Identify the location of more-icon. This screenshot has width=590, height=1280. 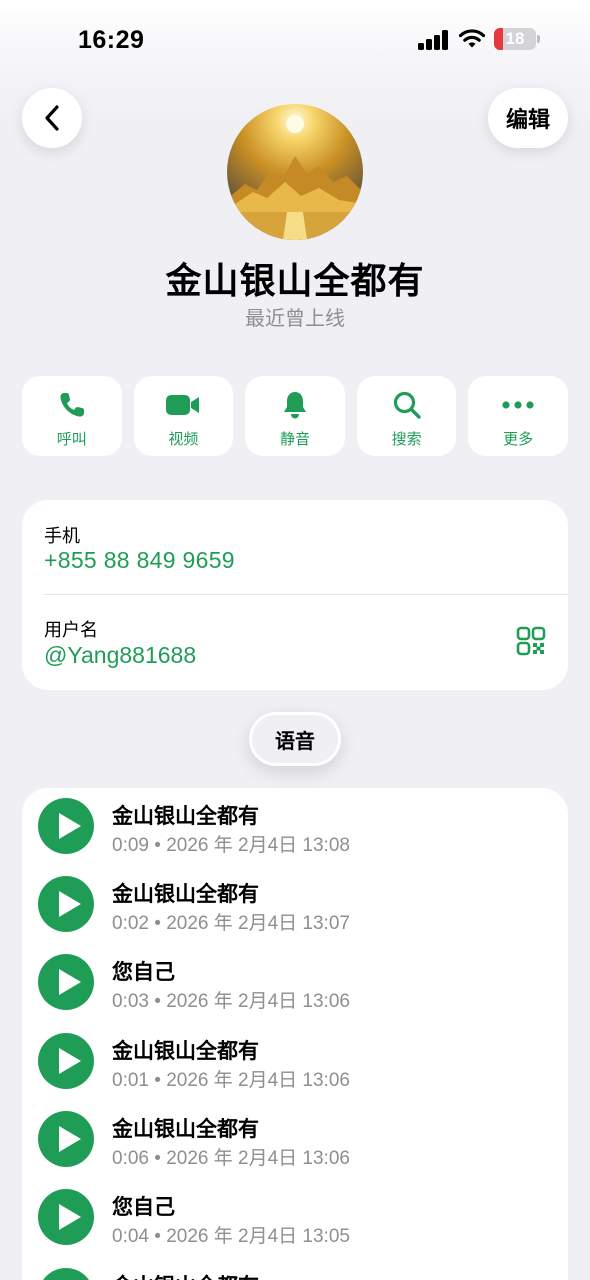
(518, 405).